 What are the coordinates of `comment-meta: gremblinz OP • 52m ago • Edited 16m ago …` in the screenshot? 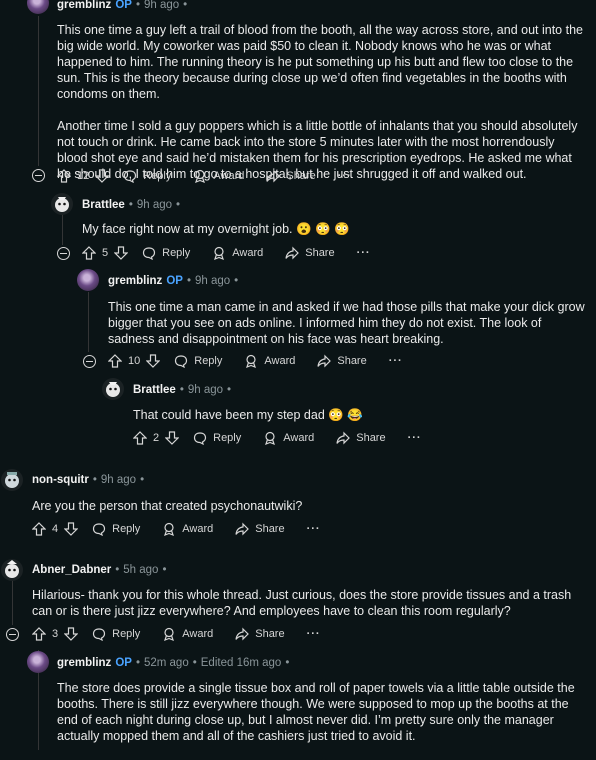 It's located at (173, 663).